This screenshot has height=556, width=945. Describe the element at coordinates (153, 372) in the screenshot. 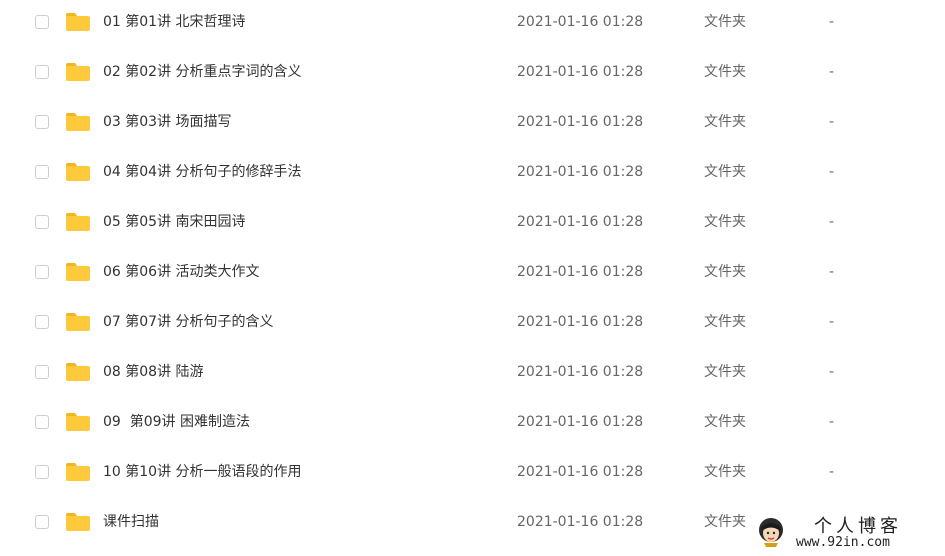

I see `file-name: 08 第08讲 陆游` at that location.